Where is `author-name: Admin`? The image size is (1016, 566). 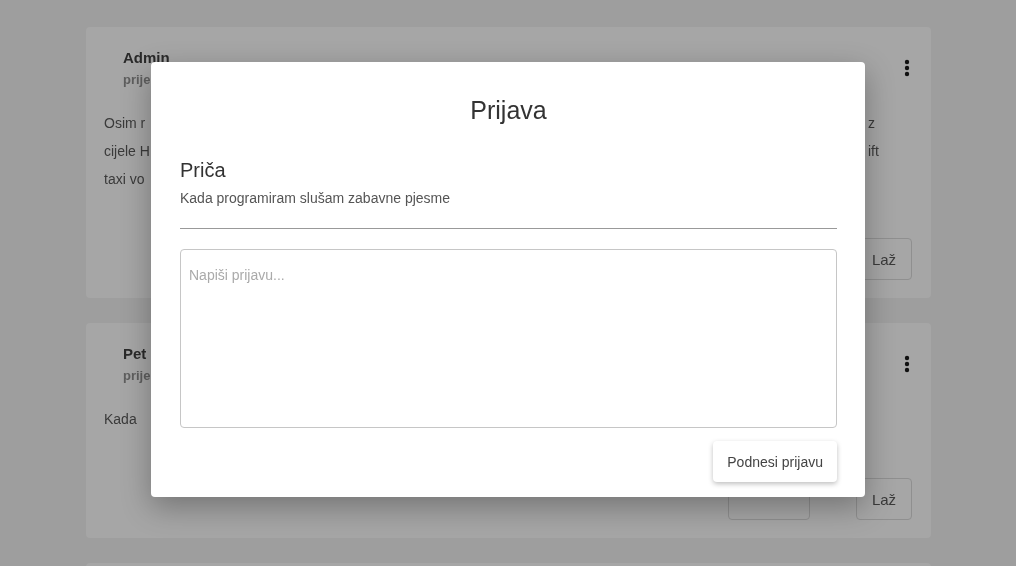
author-name: Admin is located at coordinates (146, 57).